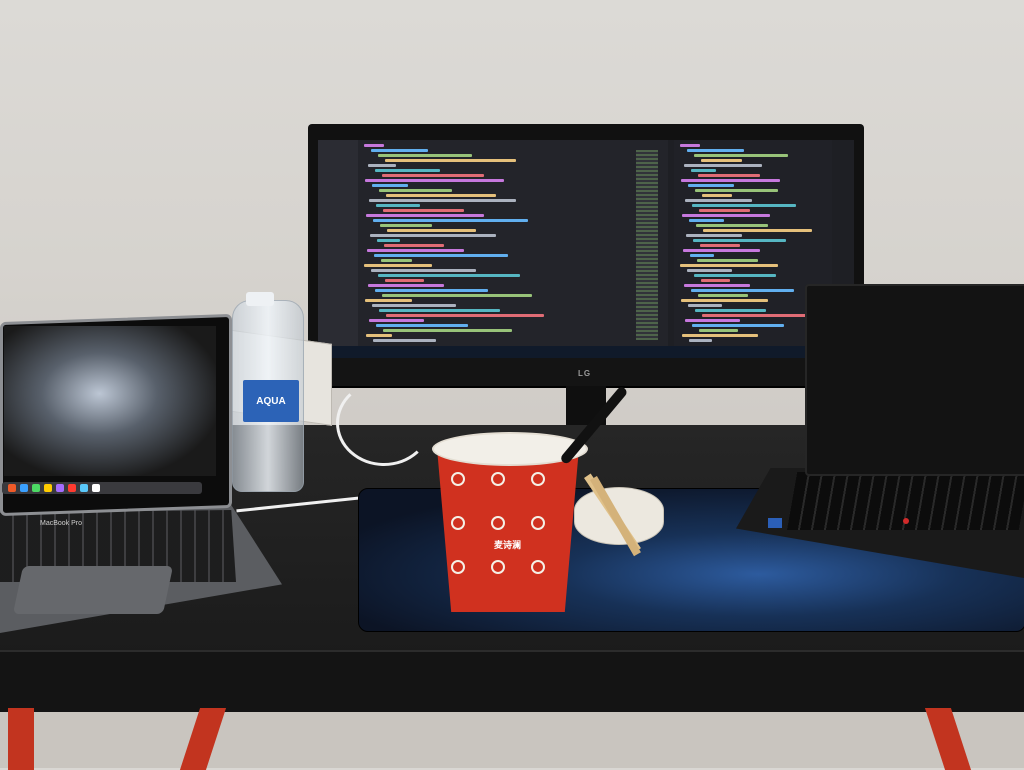 The height and width of the screenshot is (770, 1024). I want to click on editor-sidebar, so click(338, 243).